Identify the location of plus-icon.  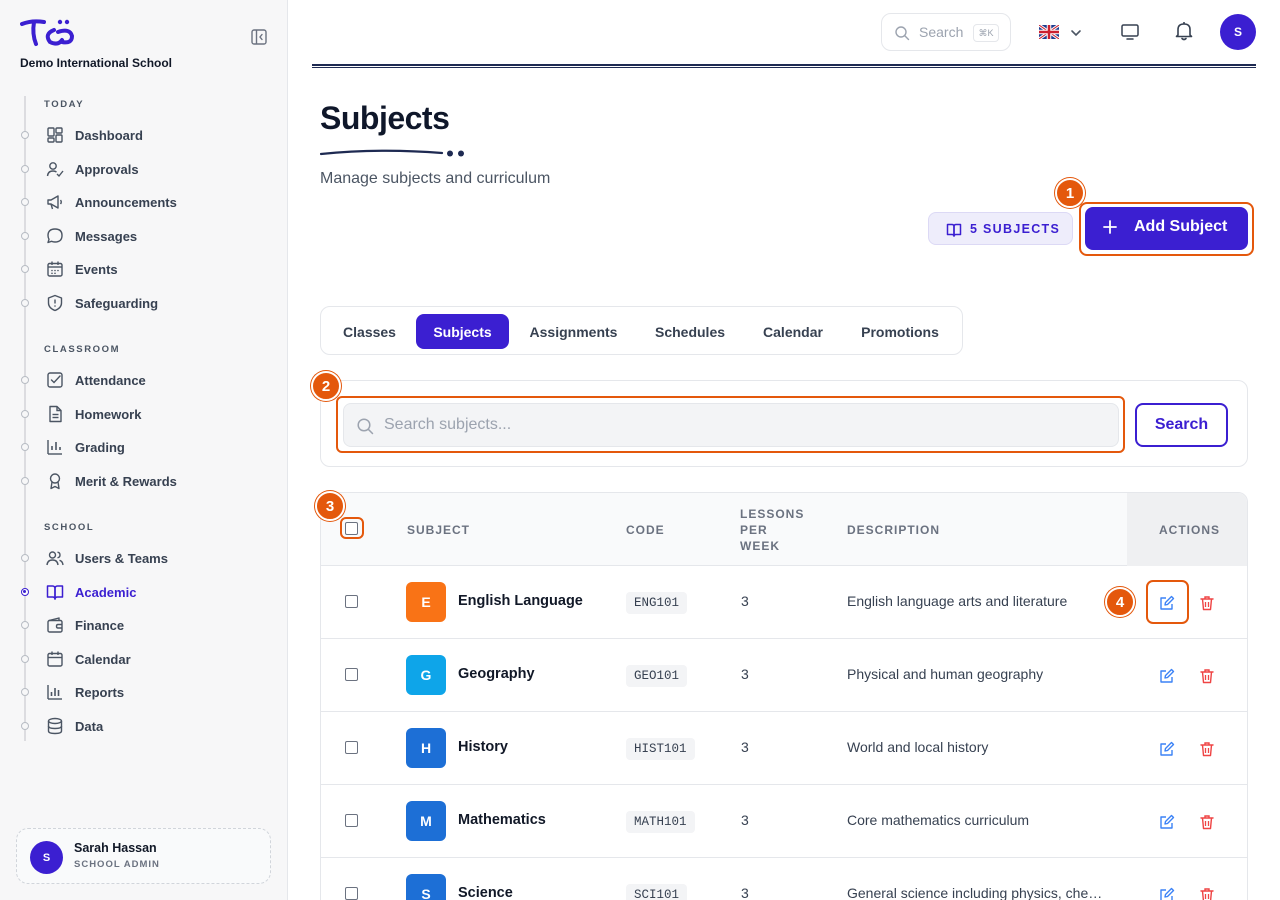
(1110, 227).